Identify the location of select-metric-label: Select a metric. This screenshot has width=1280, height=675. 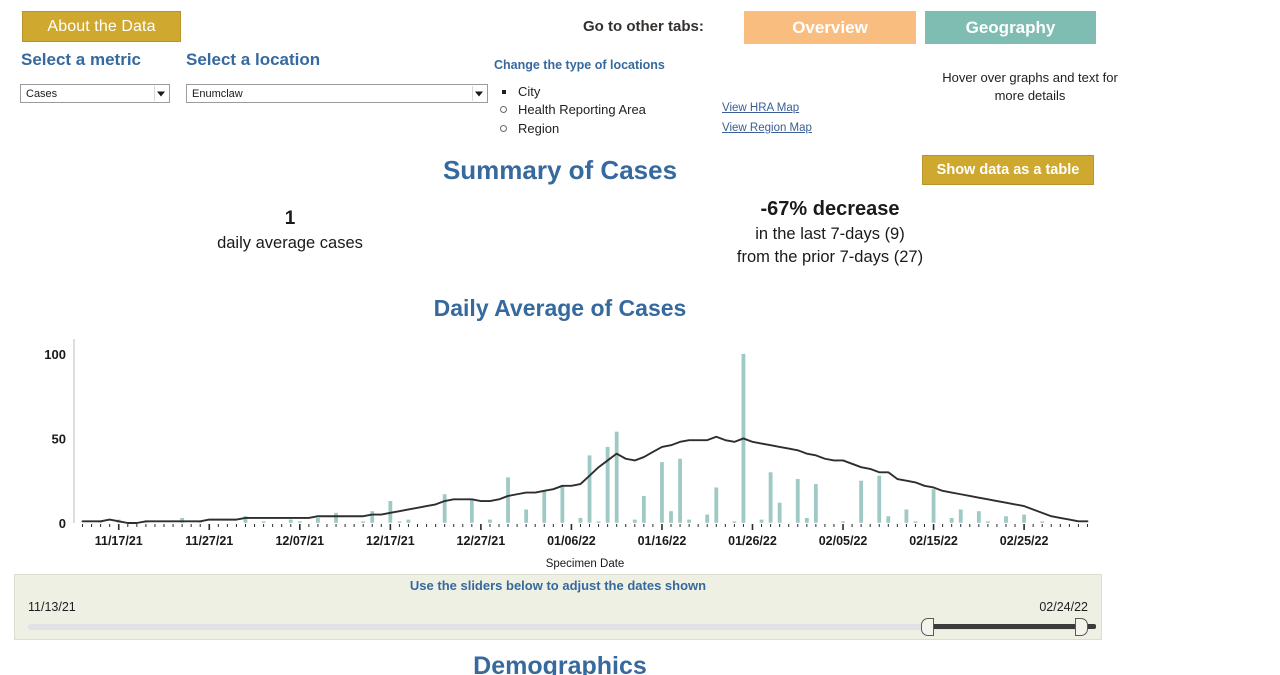
(81, 59).